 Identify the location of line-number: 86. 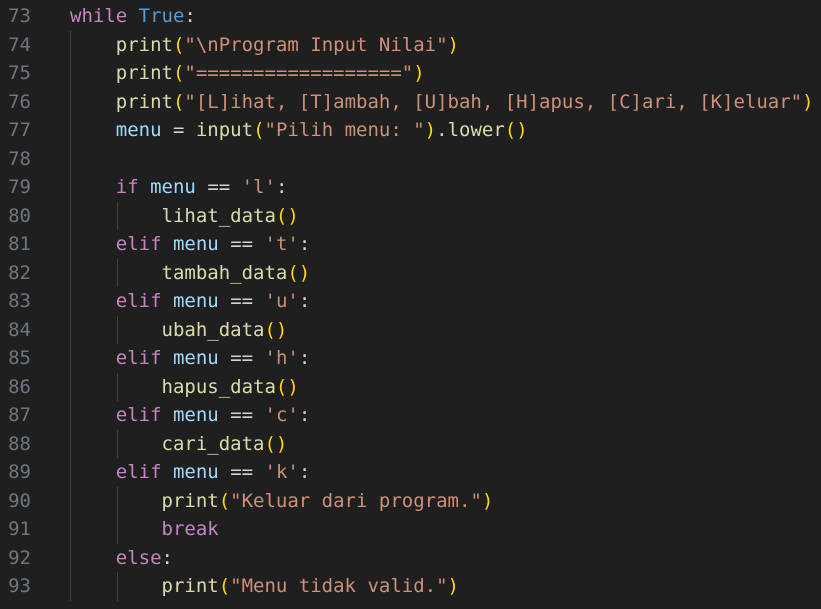
(19, 386).